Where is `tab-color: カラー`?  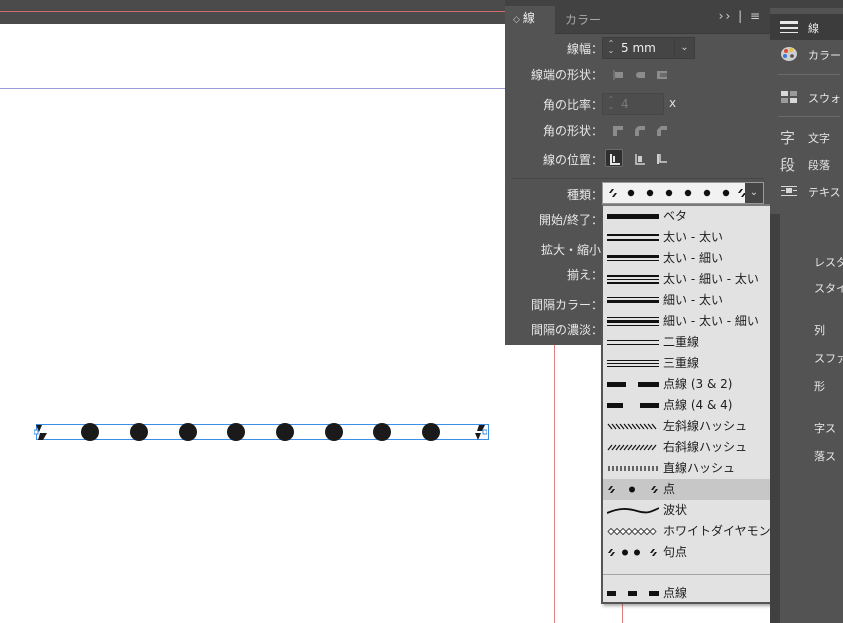 tab-color: カラー is located at coordinates (583, 21).